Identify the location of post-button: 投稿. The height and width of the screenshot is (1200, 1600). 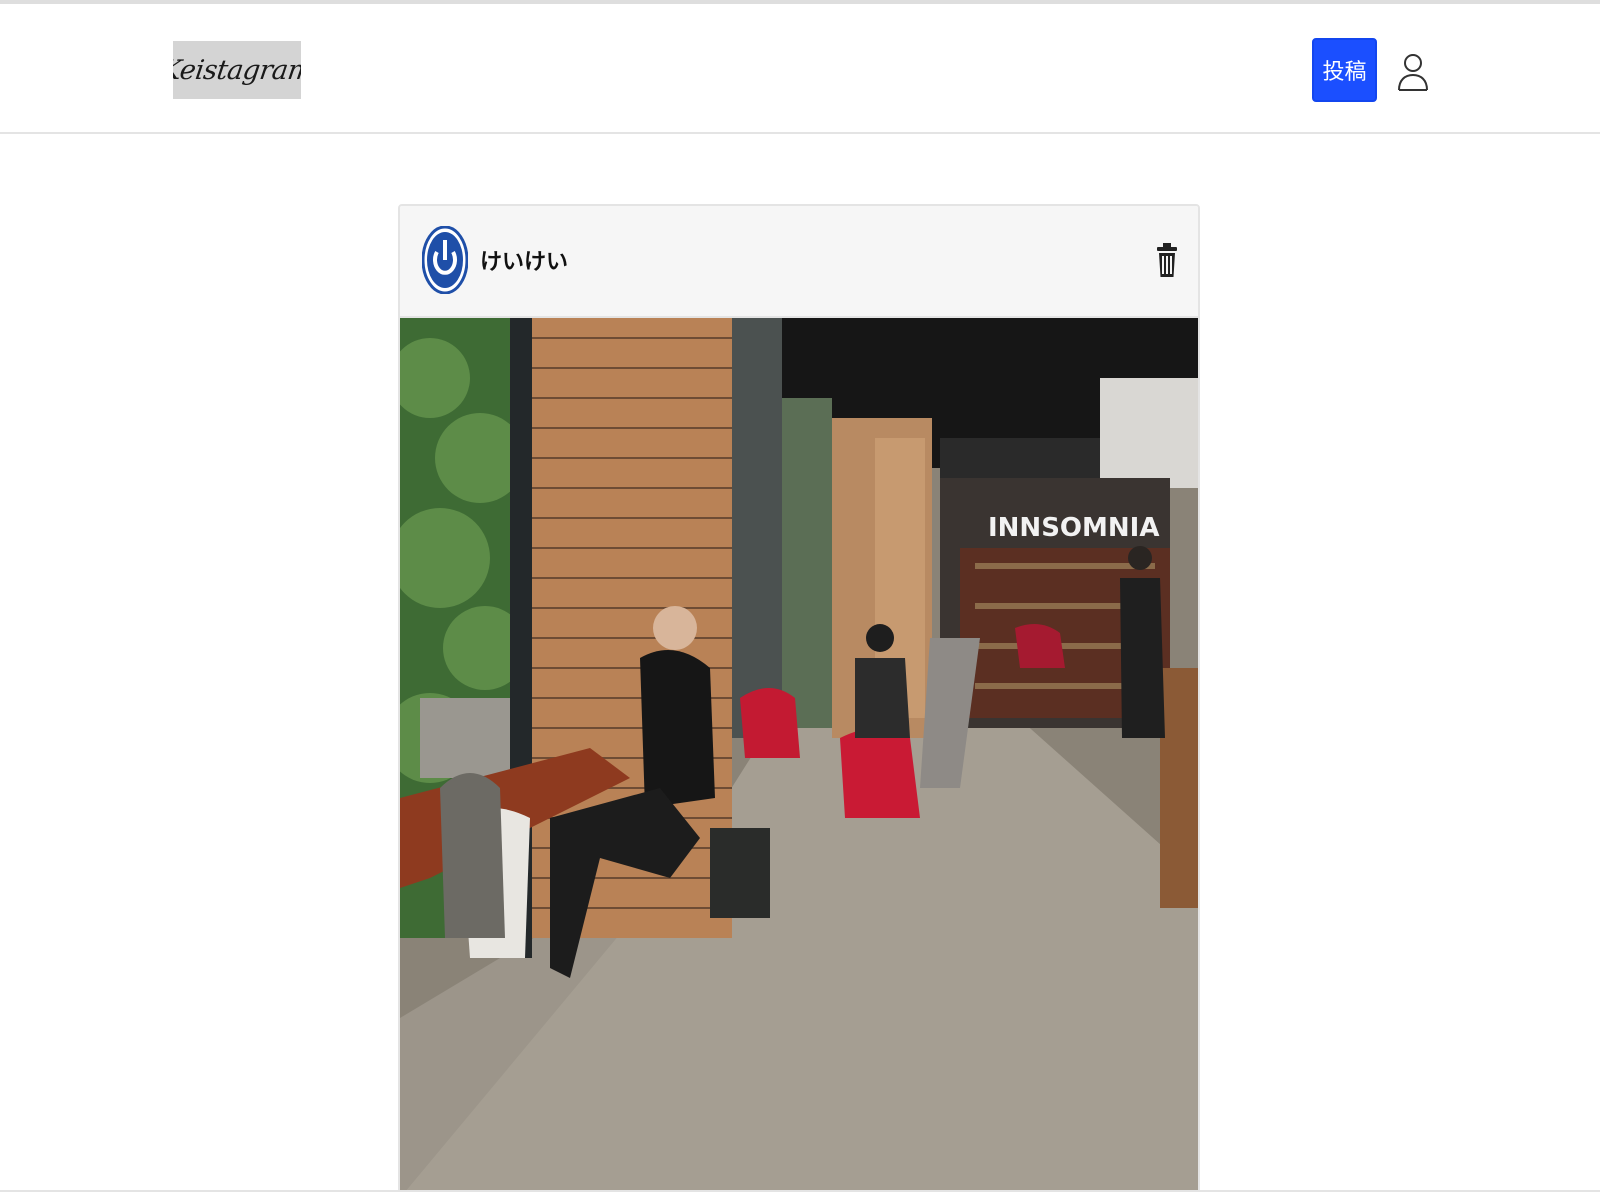
(1344, 70).